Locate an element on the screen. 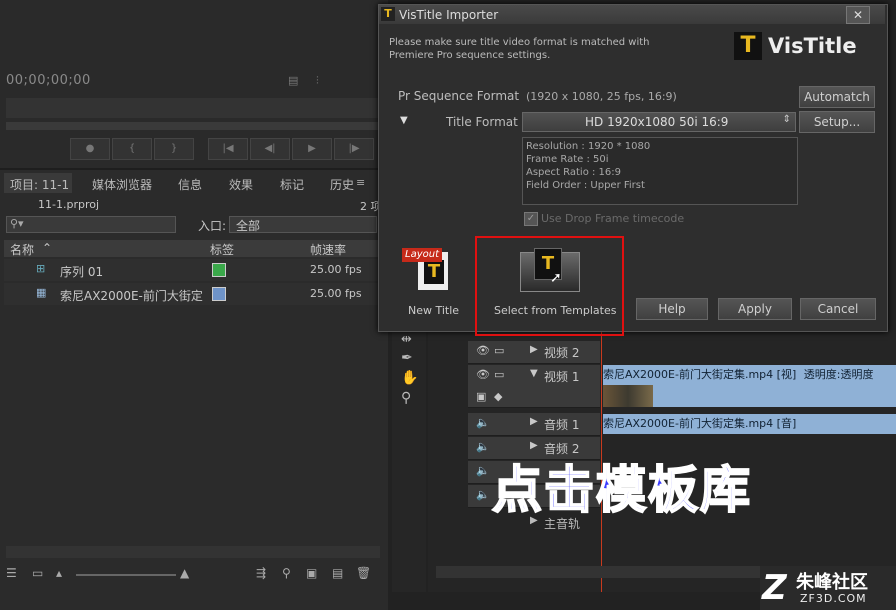  play-button: ▶ is located at coordinates (312, 149).